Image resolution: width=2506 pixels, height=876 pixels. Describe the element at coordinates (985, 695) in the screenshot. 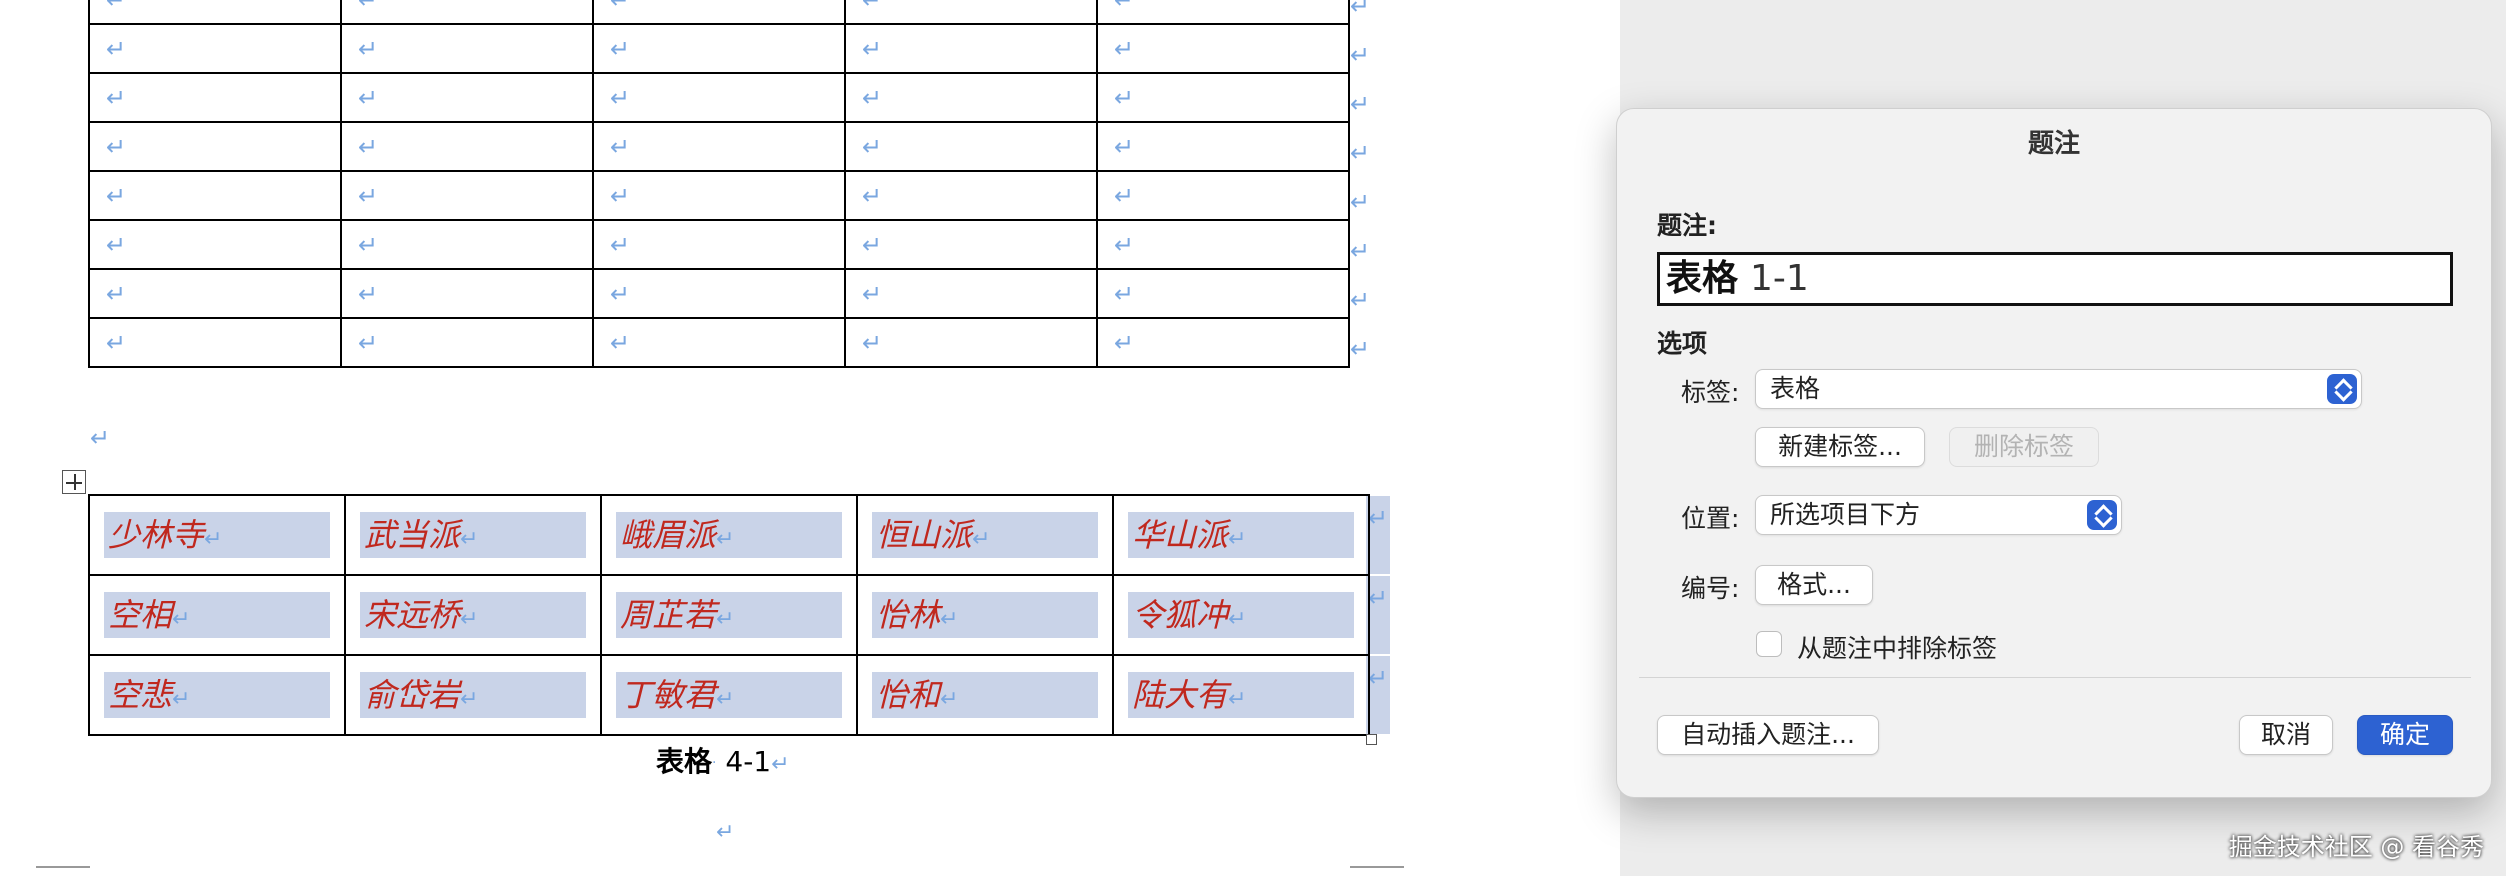

I see `table-cell: 怡和↵` at that location.